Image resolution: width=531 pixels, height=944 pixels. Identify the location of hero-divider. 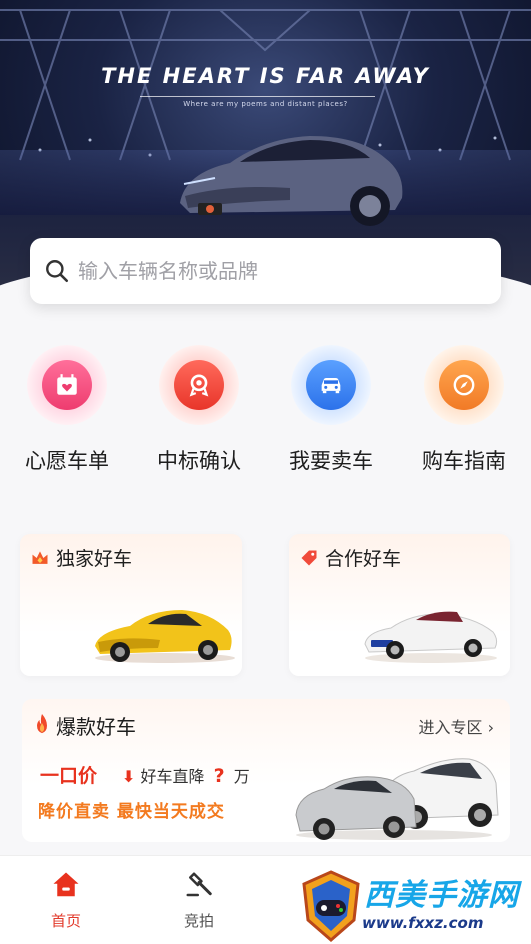
(257, 96).